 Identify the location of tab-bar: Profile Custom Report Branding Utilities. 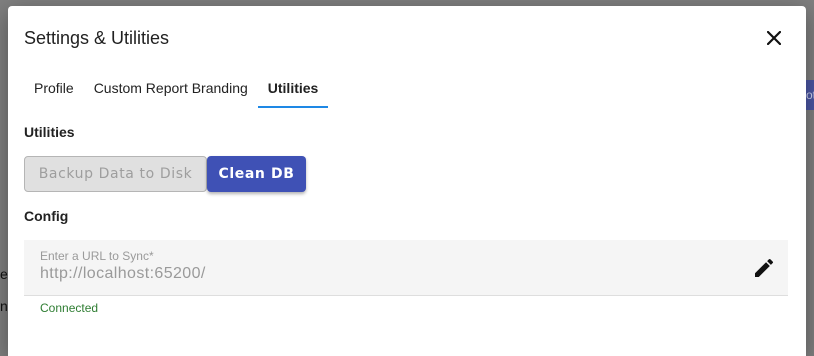
(176, 91).